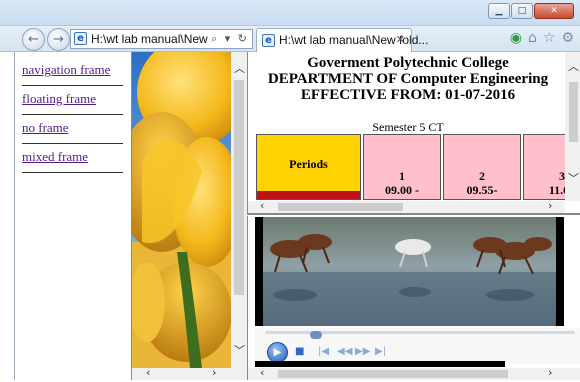  Describe the element at coordinates (499, 11) in the screenshot. I see `minimize-button: ▁` at that location.